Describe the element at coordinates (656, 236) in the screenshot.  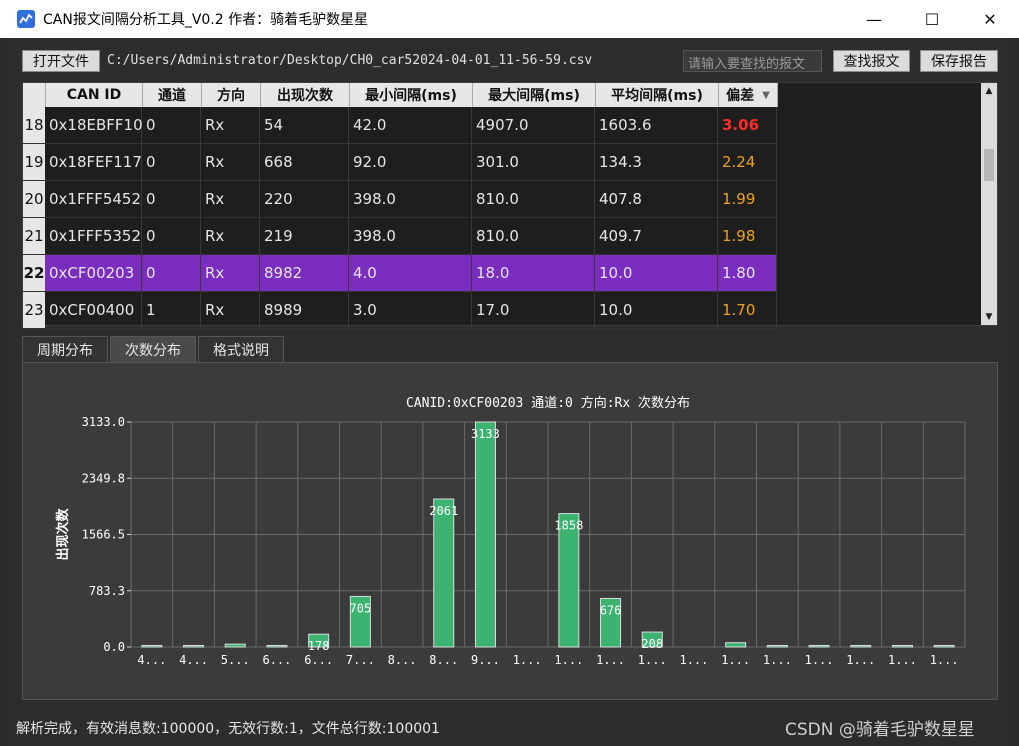
I see `cell-avg-interval: 409.7` at that location.